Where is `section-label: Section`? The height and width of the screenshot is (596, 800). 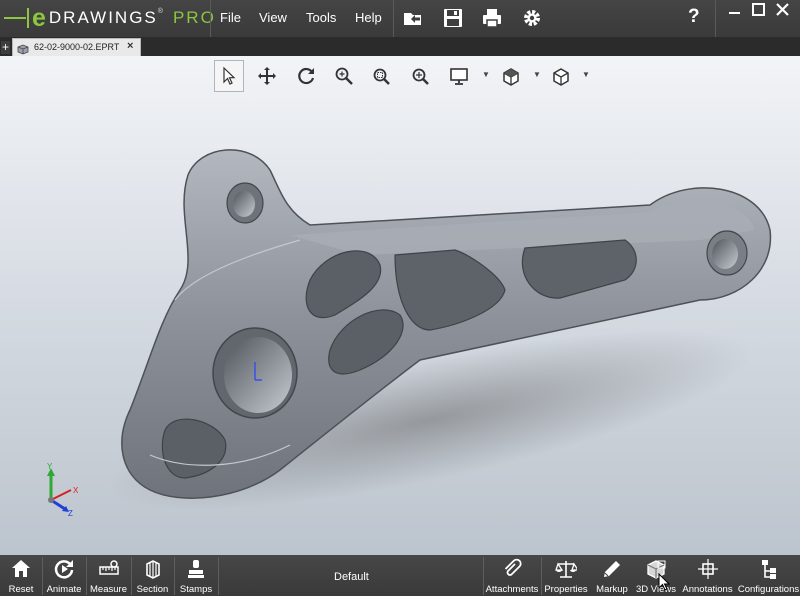 section-label: Section is located at coordinates (152, 589).